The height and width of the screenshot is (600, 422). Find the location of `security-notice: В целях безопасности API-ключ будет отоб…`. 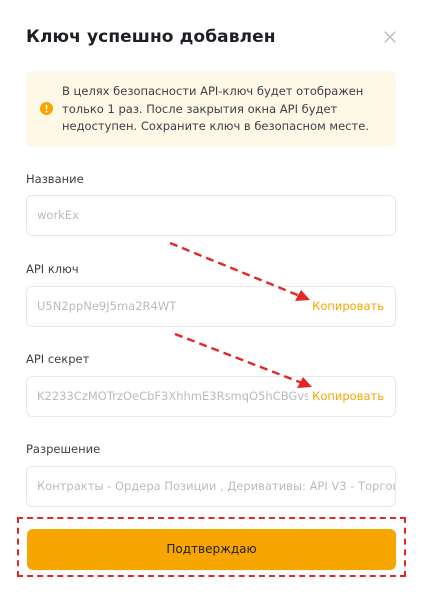

security-notice: В целях безопасности API-ключ будет отоб… is located at coordinates (211, 109).